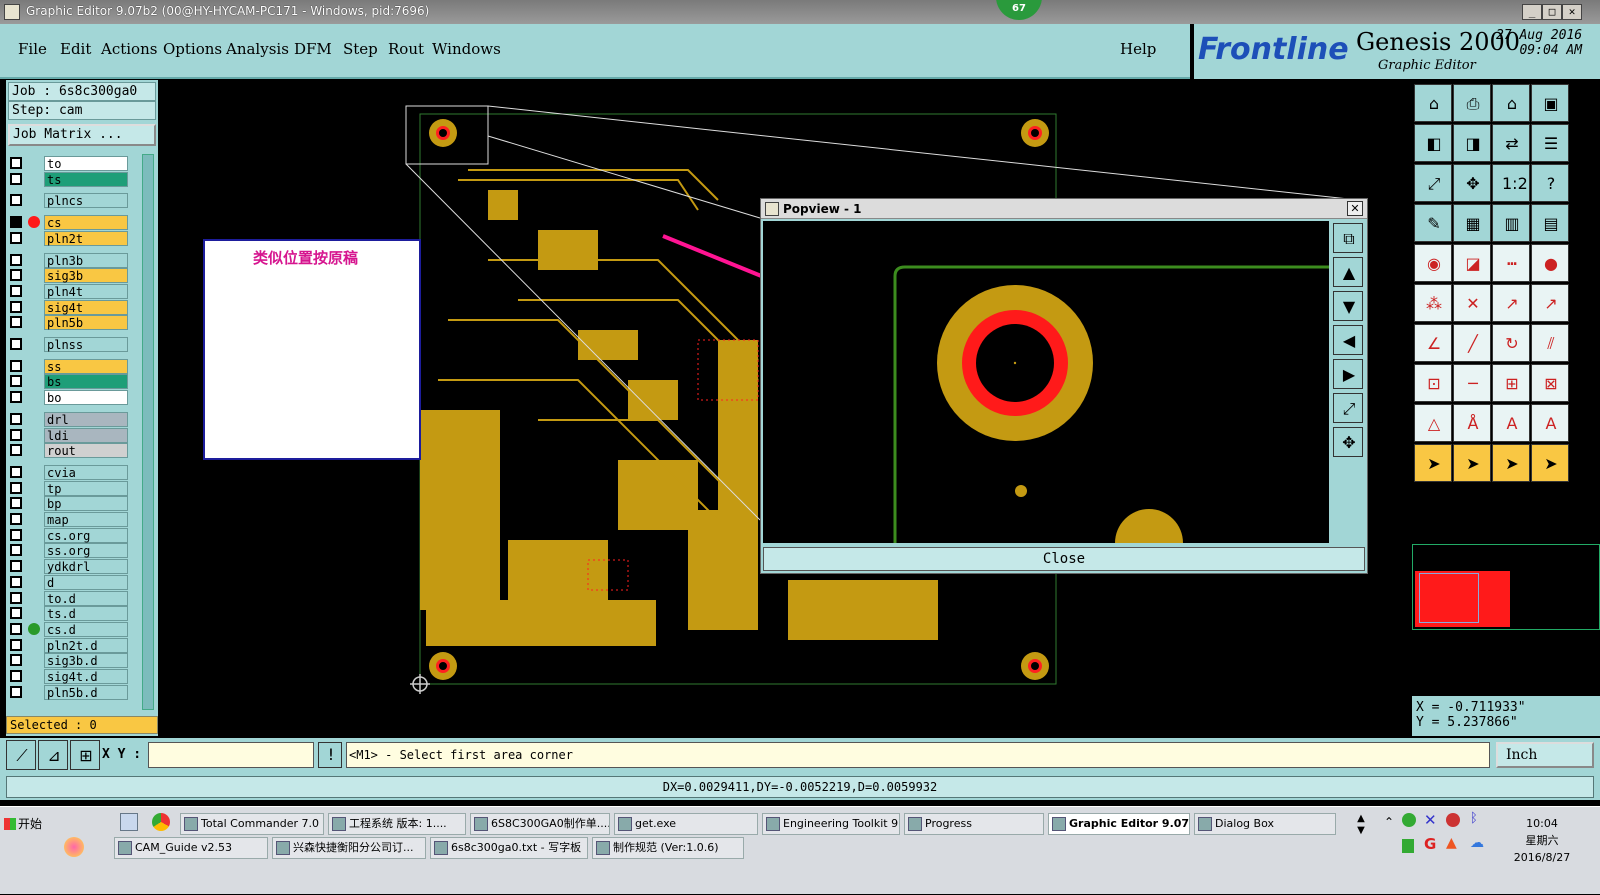 Image resolution: width=1600 pixels, height=895 pixels. Describe the element at coordinates (466, 49) in the screenshot. I see `menu-windows: Windows` at that location.